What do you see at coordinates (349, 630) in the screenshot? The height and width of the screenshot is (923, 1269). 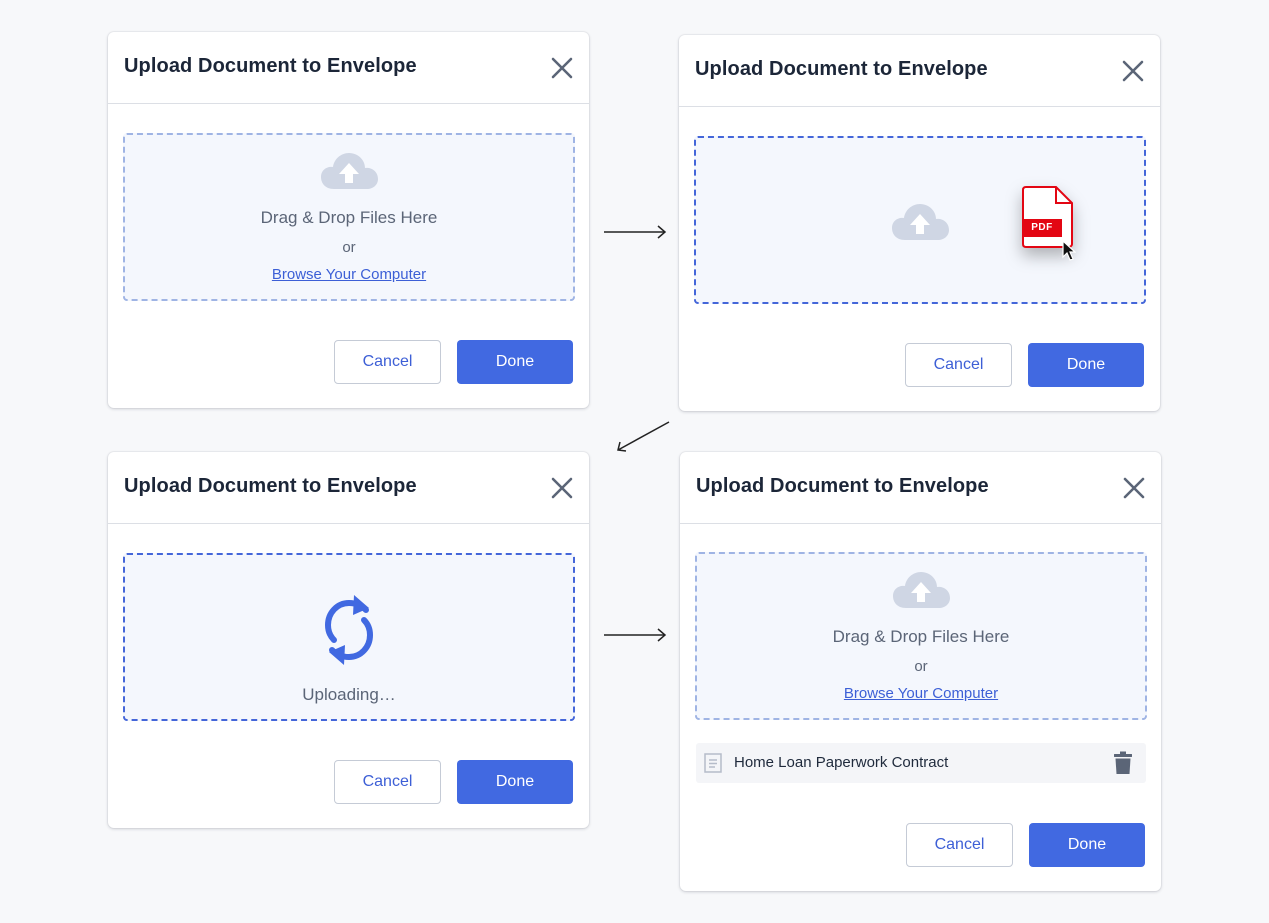 I see `sync-icon` at bounding box center [349, 630].